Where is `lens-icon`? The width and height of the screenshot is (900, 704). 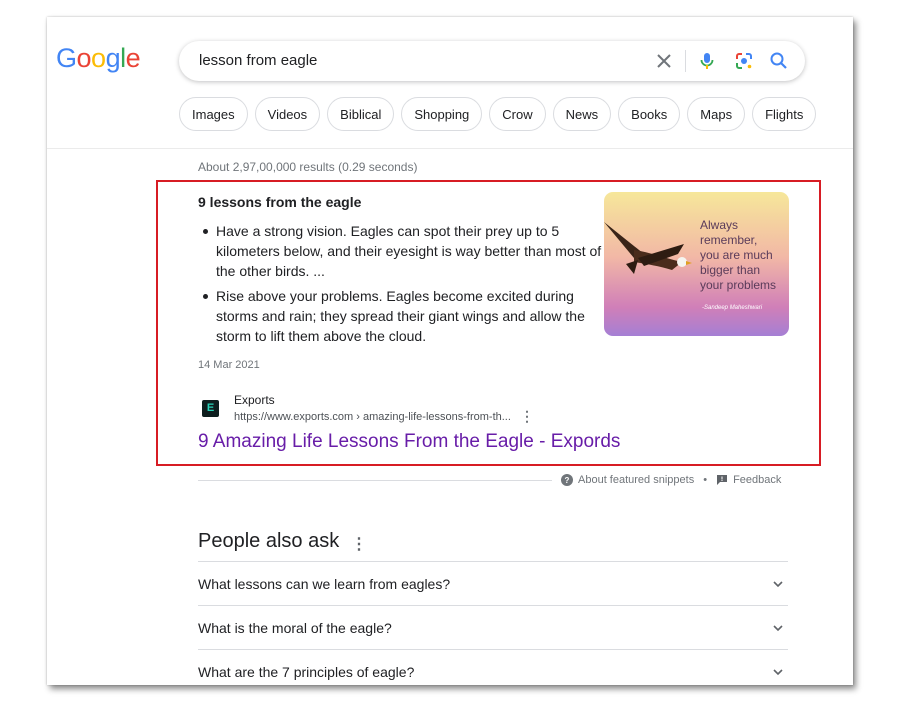 lens-icon is located at coordinates (744, 61).